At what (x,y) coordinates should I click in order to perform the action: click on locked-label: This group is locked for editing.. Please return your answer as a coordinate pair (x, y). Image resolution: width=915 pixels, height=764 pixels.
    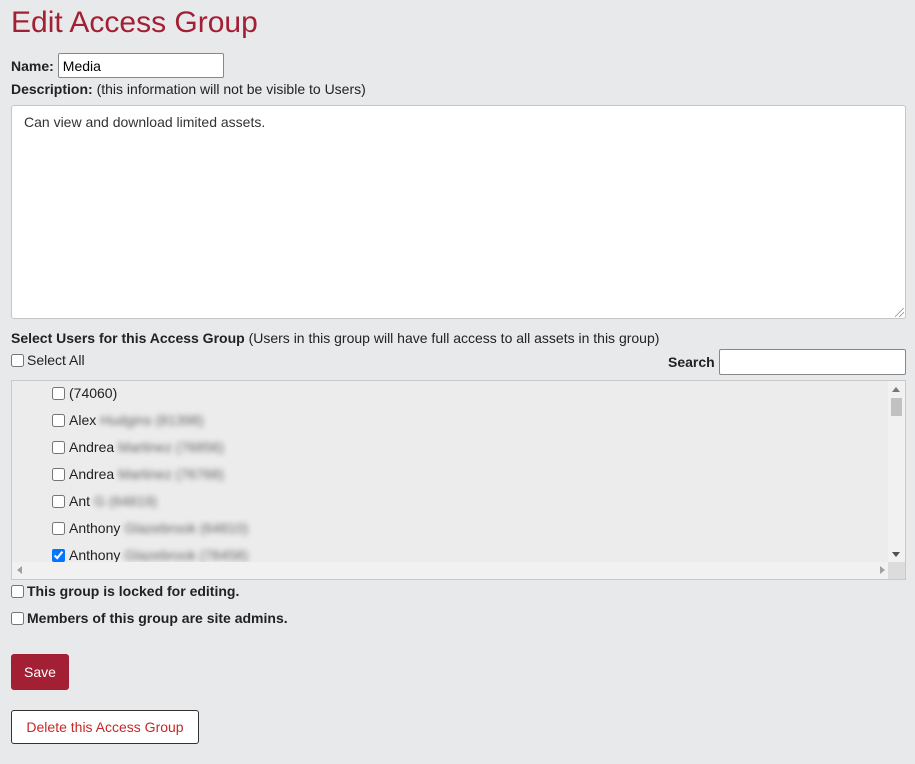
    Looking at the image, I should click on (133, 591).